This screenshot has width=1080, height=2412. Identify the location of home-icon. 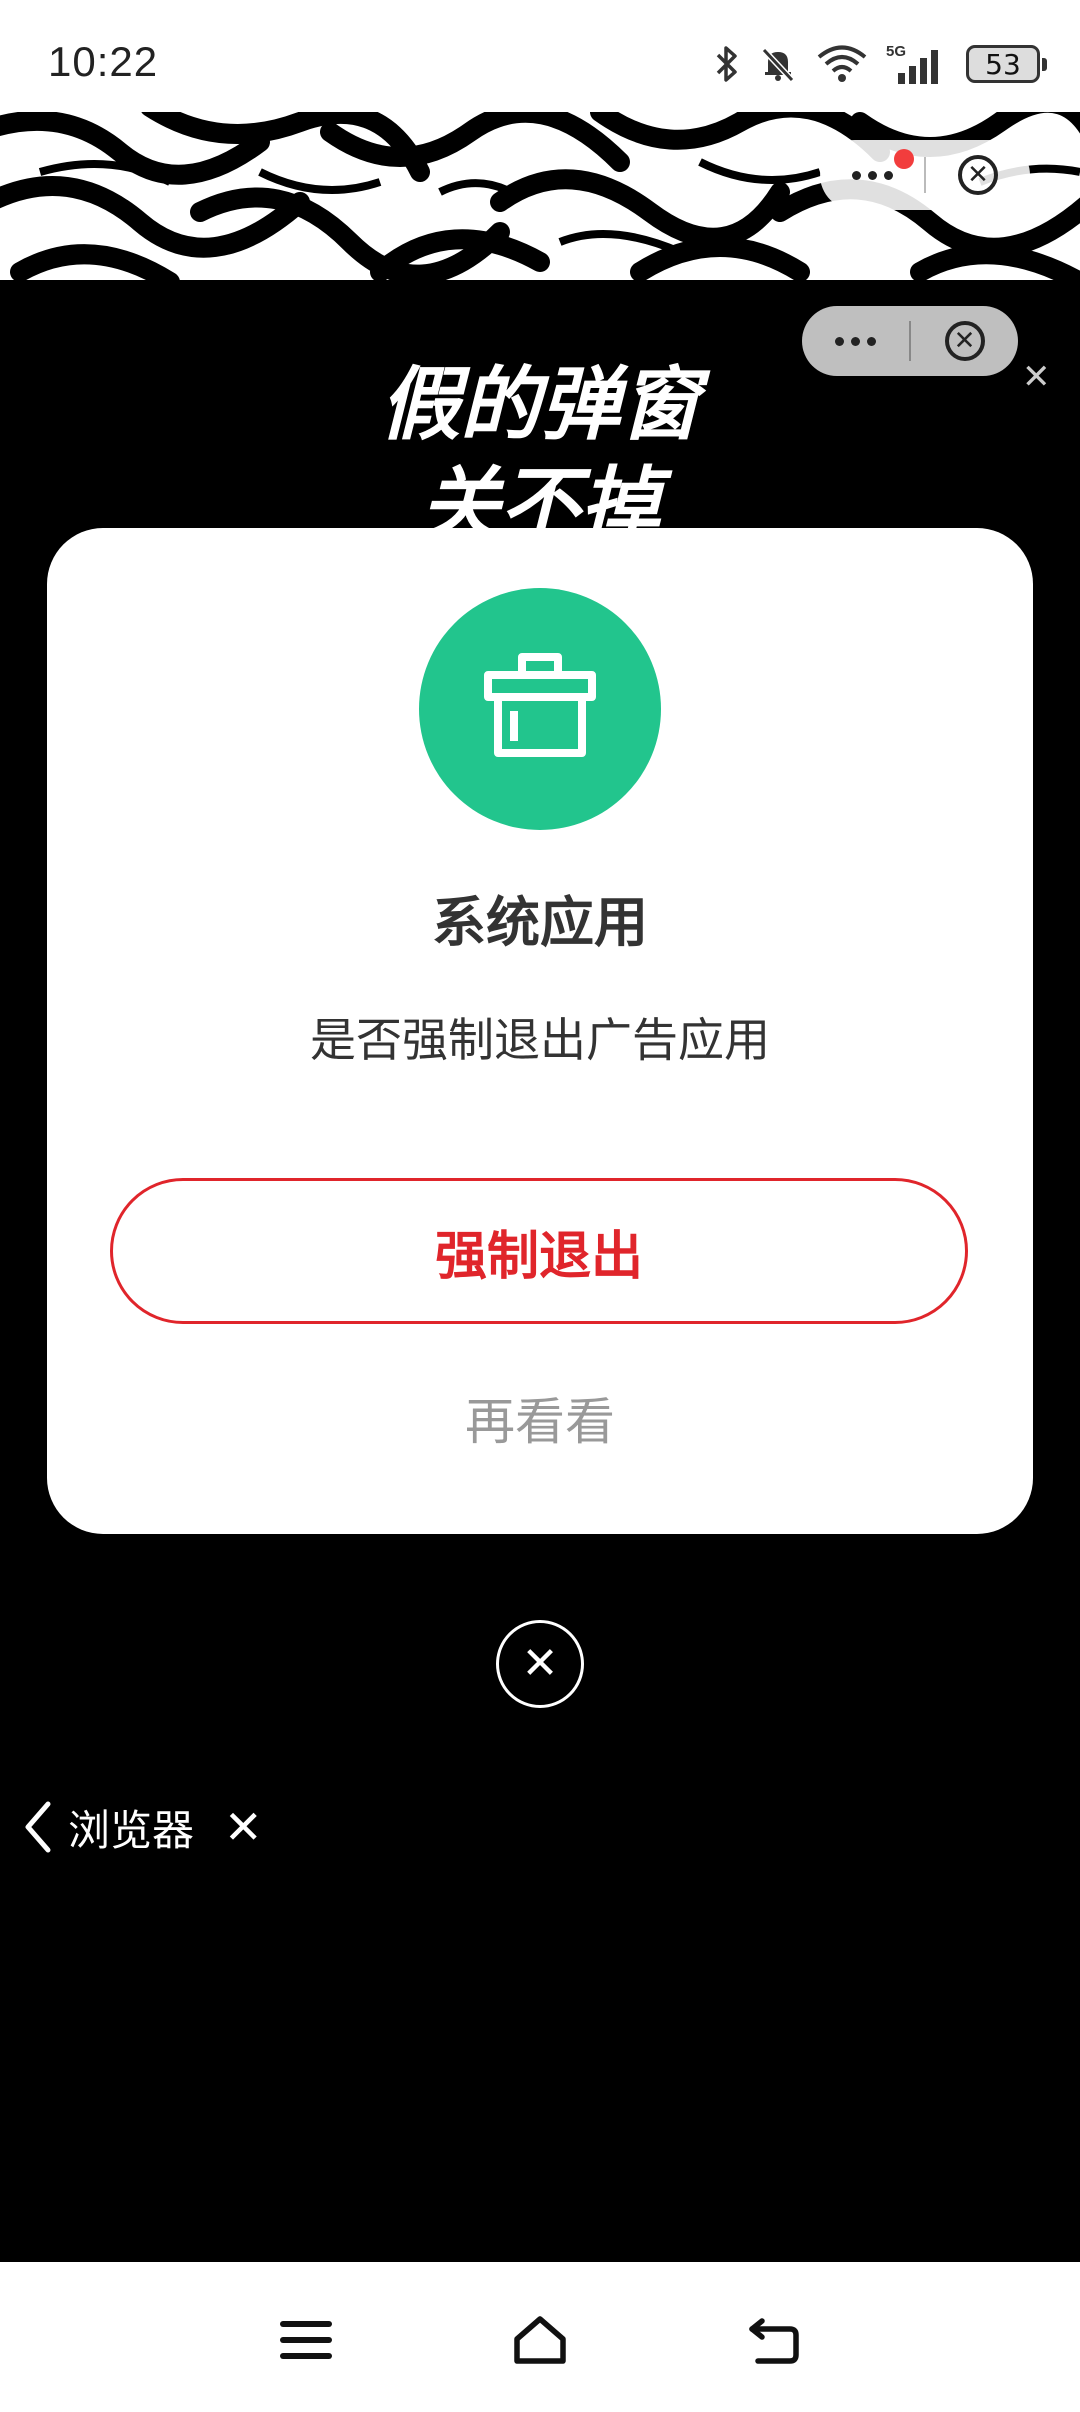
(540, 2340).